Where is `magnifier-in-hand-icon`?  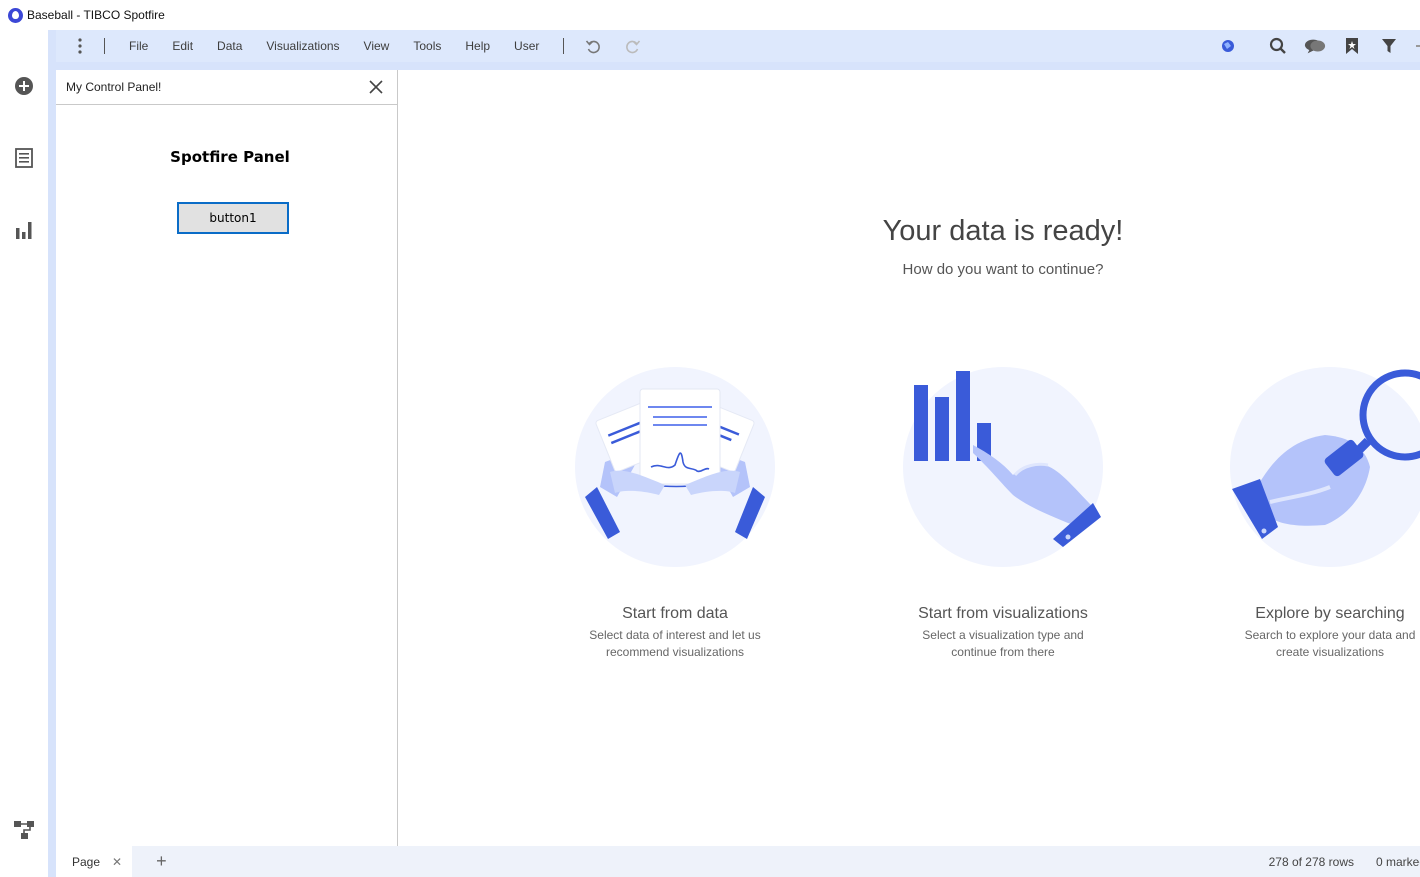 magnifier-in-hand-icon is located at coordinates (1325, 467).